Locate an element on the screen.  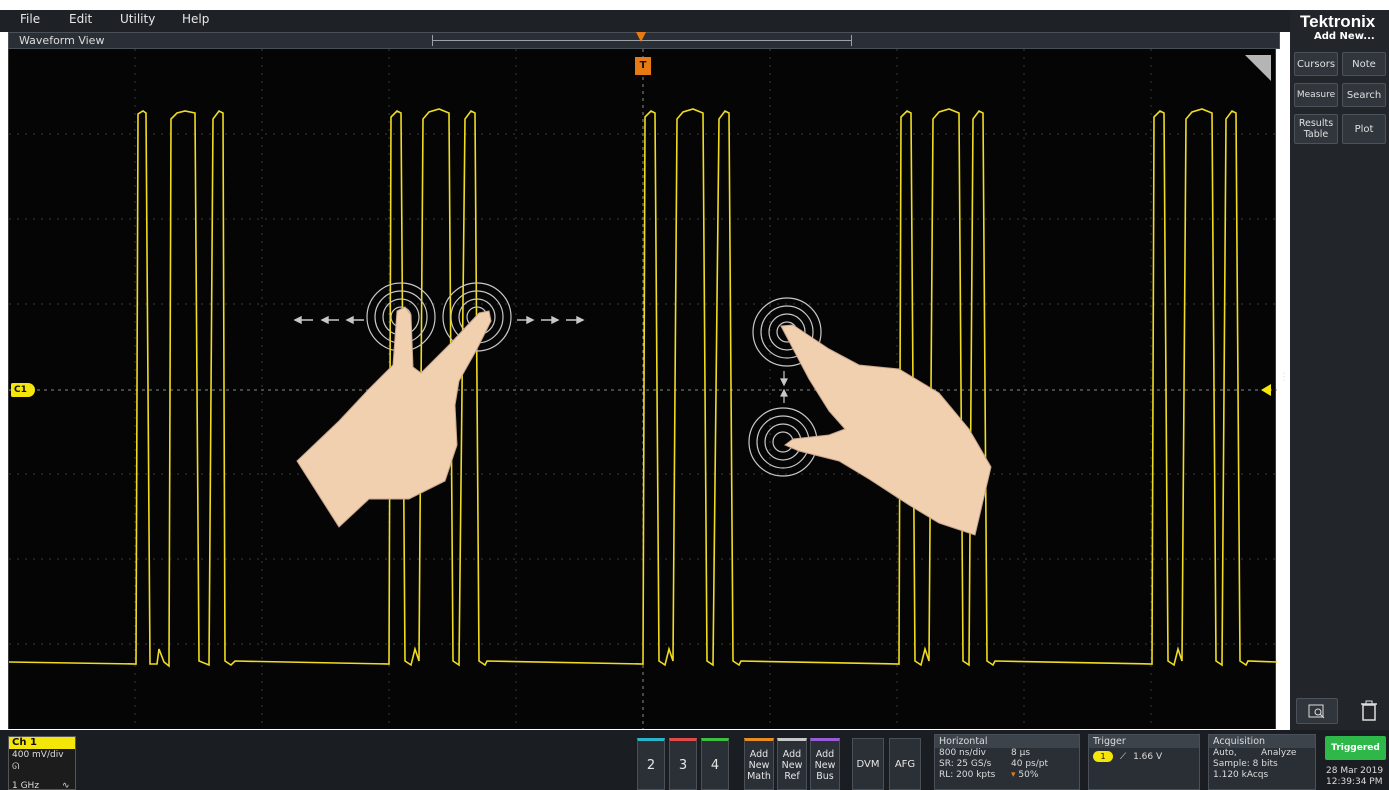
channel-3-button: 3 is located at coordinates (683, 764).